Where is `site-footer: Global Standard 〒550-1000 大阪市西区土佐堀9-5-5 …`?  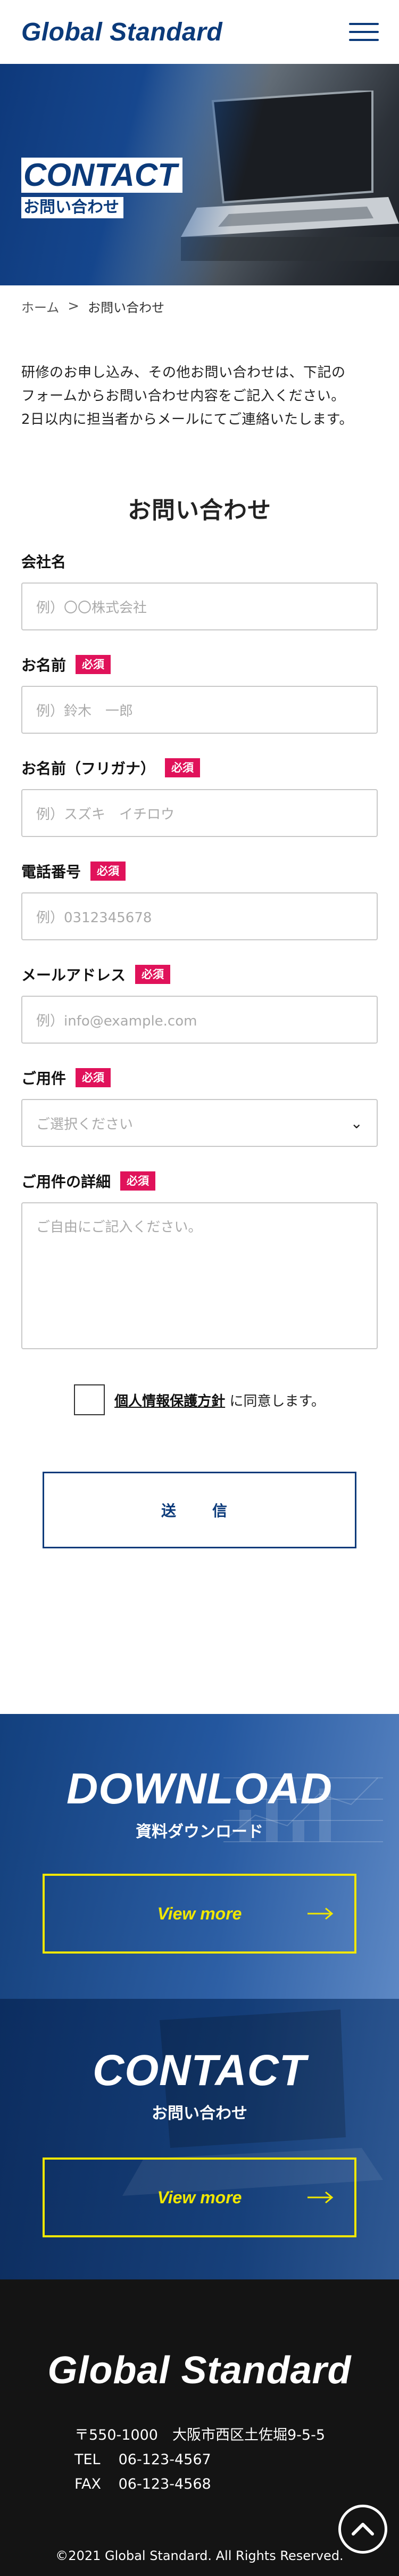 site-footer: Global Standard 〒550-1000 大阪市西区土佐堀9-5-5 … is located at coordinates (199, 2427).